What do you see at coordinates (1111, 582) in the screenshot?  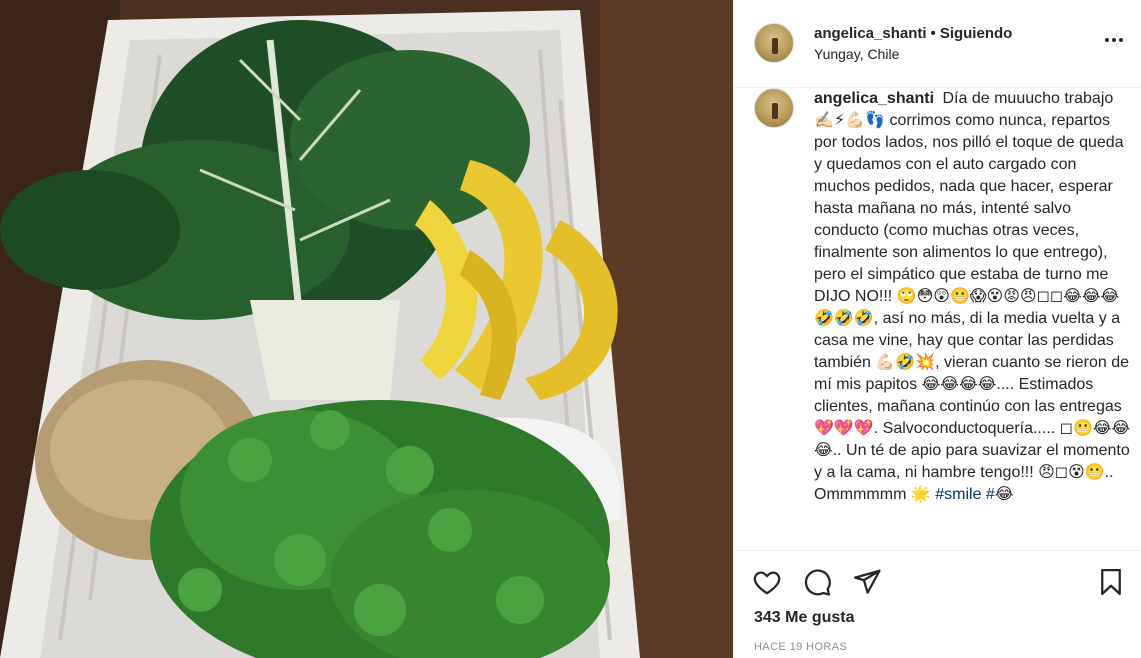 I see `bookmark-icon` at bounding box center [1111, 582].